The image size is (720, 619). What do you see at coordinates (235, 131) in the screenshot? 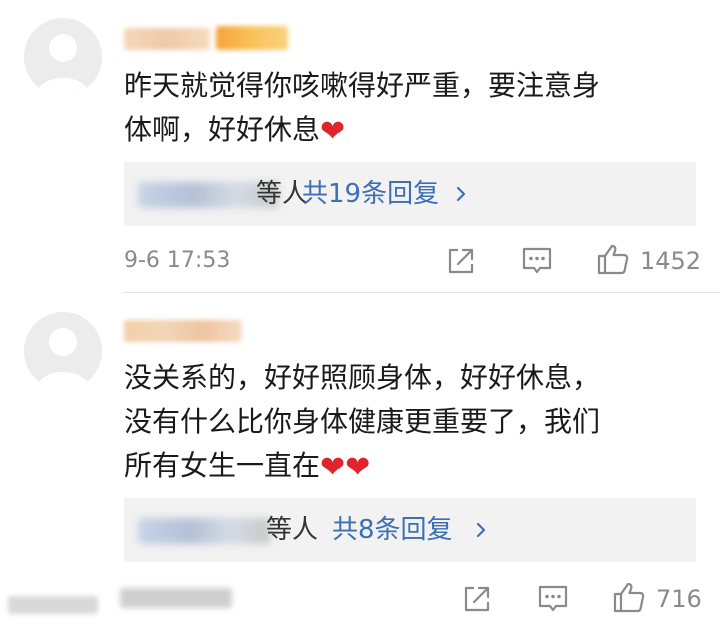
I see `comment-line-last: 体啊，好好休息❤` at bounding box center [235, 131].